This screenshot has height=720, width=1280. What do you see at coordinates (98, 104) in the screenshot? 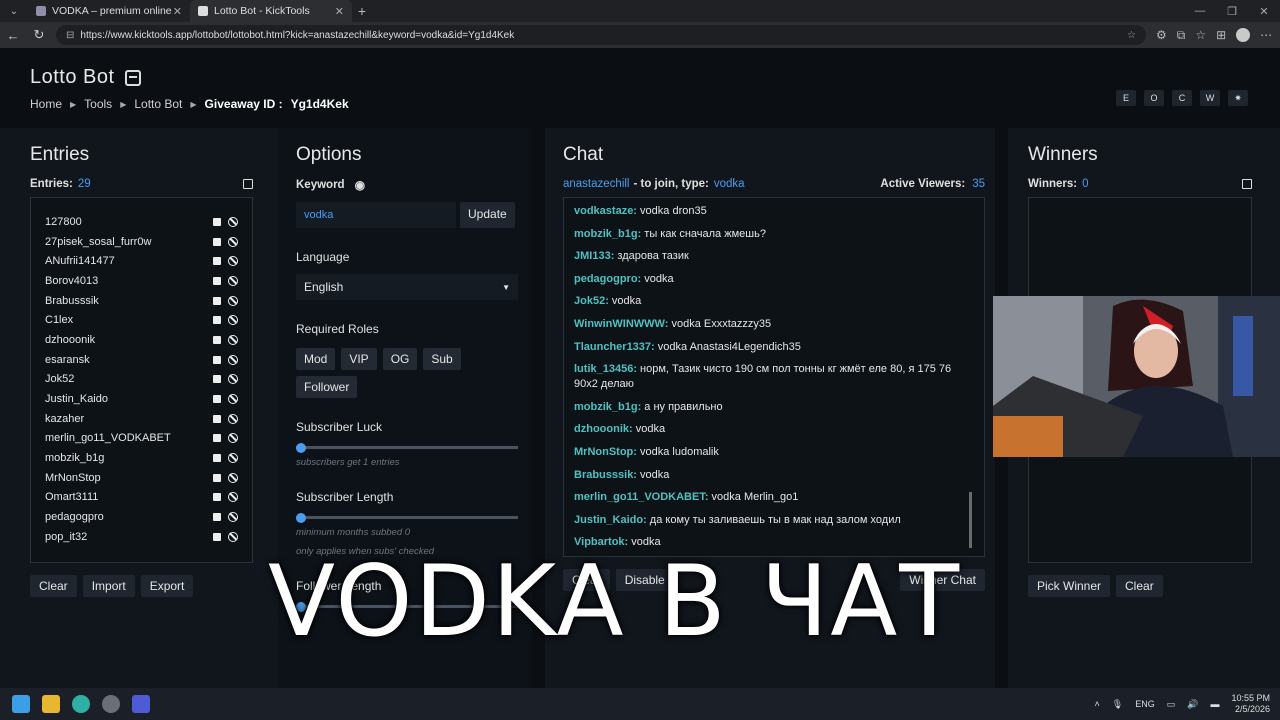
I see `breadcrumb-tools: Tools` at bounding box center [98, 104].